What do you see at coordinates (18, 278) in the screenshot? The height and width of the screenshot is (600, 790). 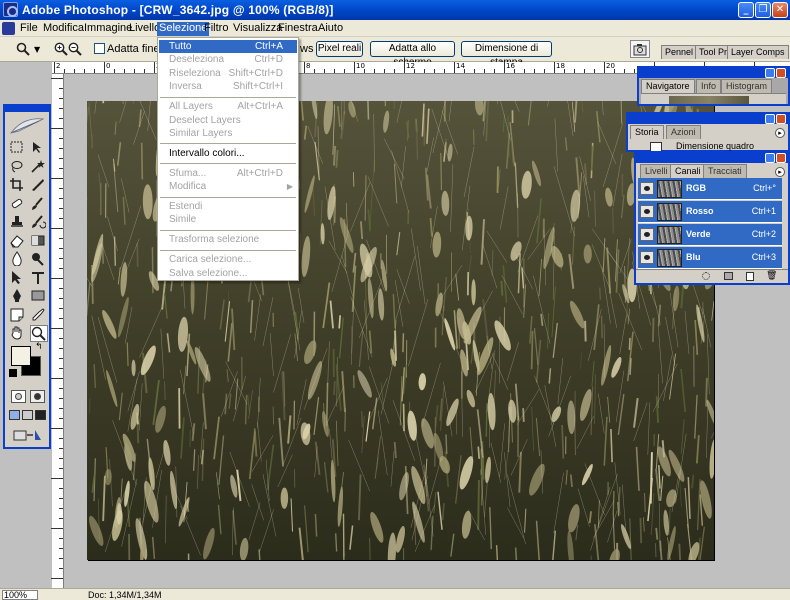 I see `path-select-icon` at bounding box center [18, 278].